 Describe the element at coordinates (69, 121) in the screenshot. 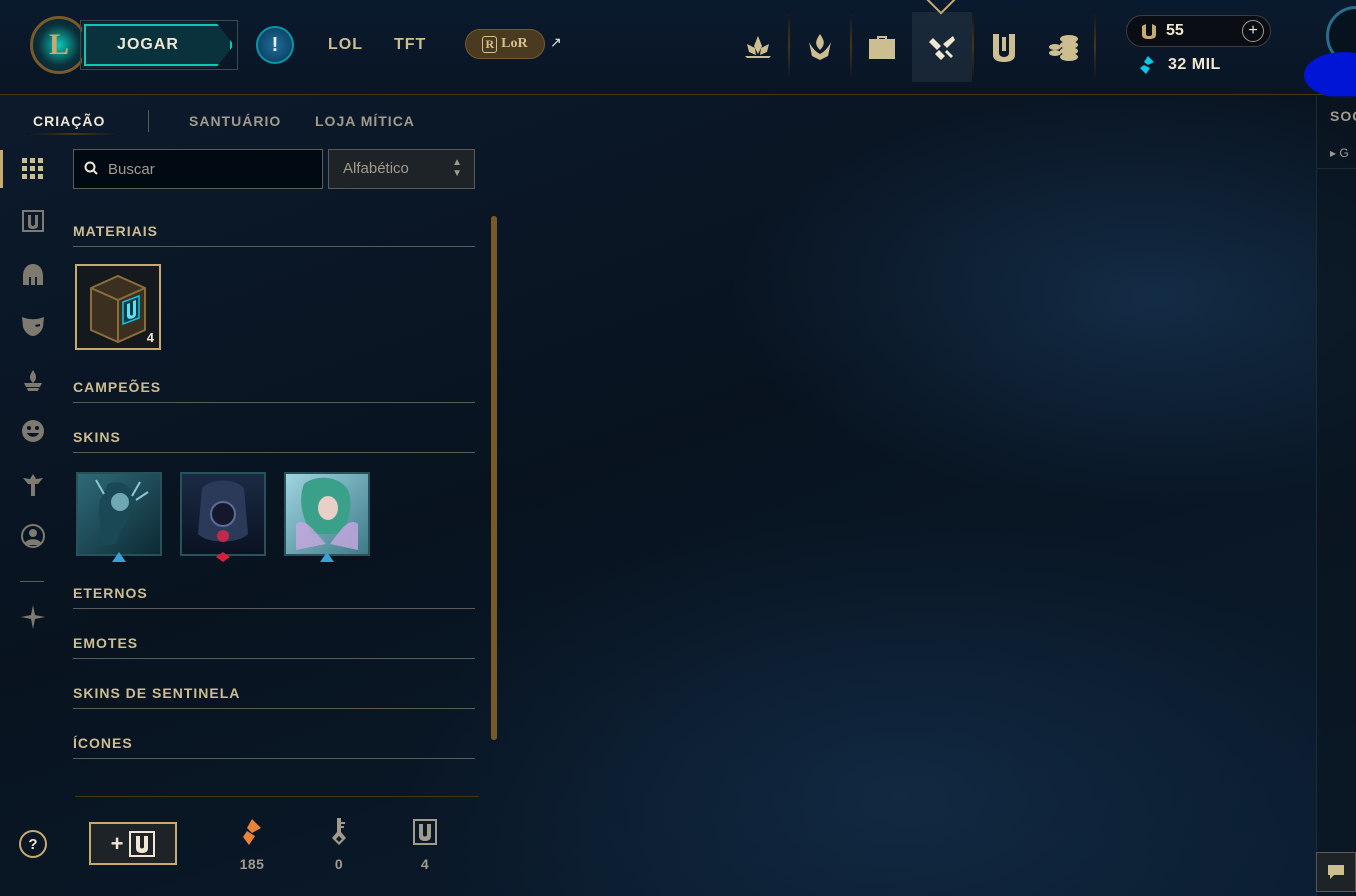

I see `tab-criacao: CRIAÇÃO` at that location.